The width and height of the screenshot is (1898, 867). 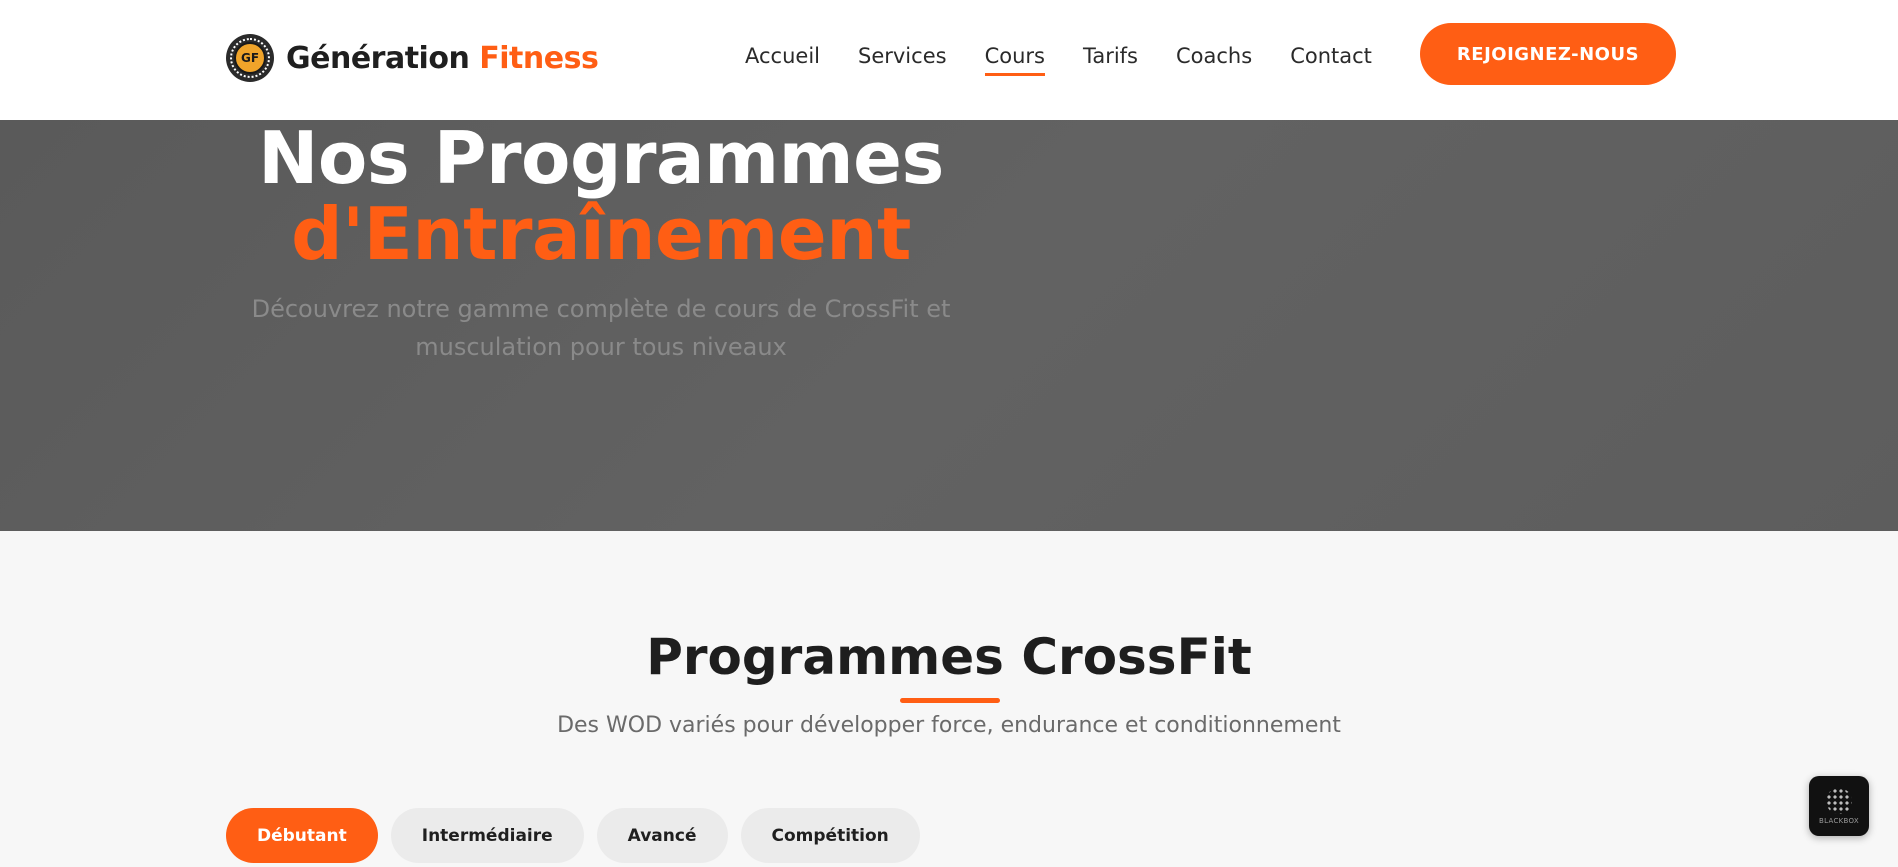 What do you see at coordinates (601, 234) in the screenshot?
I see `hero-title-line2: d'Entraînement` at bounding box center [601, 234].